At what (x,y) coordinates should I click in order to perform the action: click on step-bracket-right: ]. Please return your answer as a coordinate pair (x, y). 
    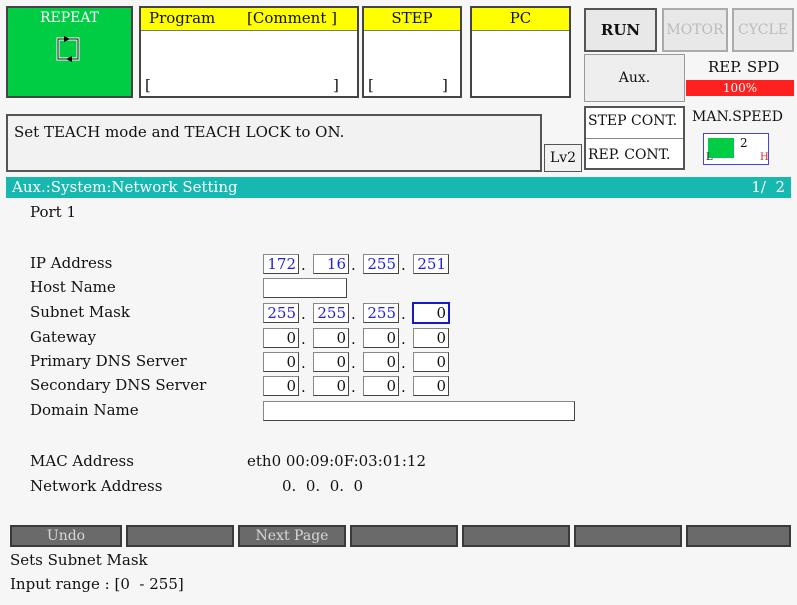
    Looking at the image, I should click on (445, 85).